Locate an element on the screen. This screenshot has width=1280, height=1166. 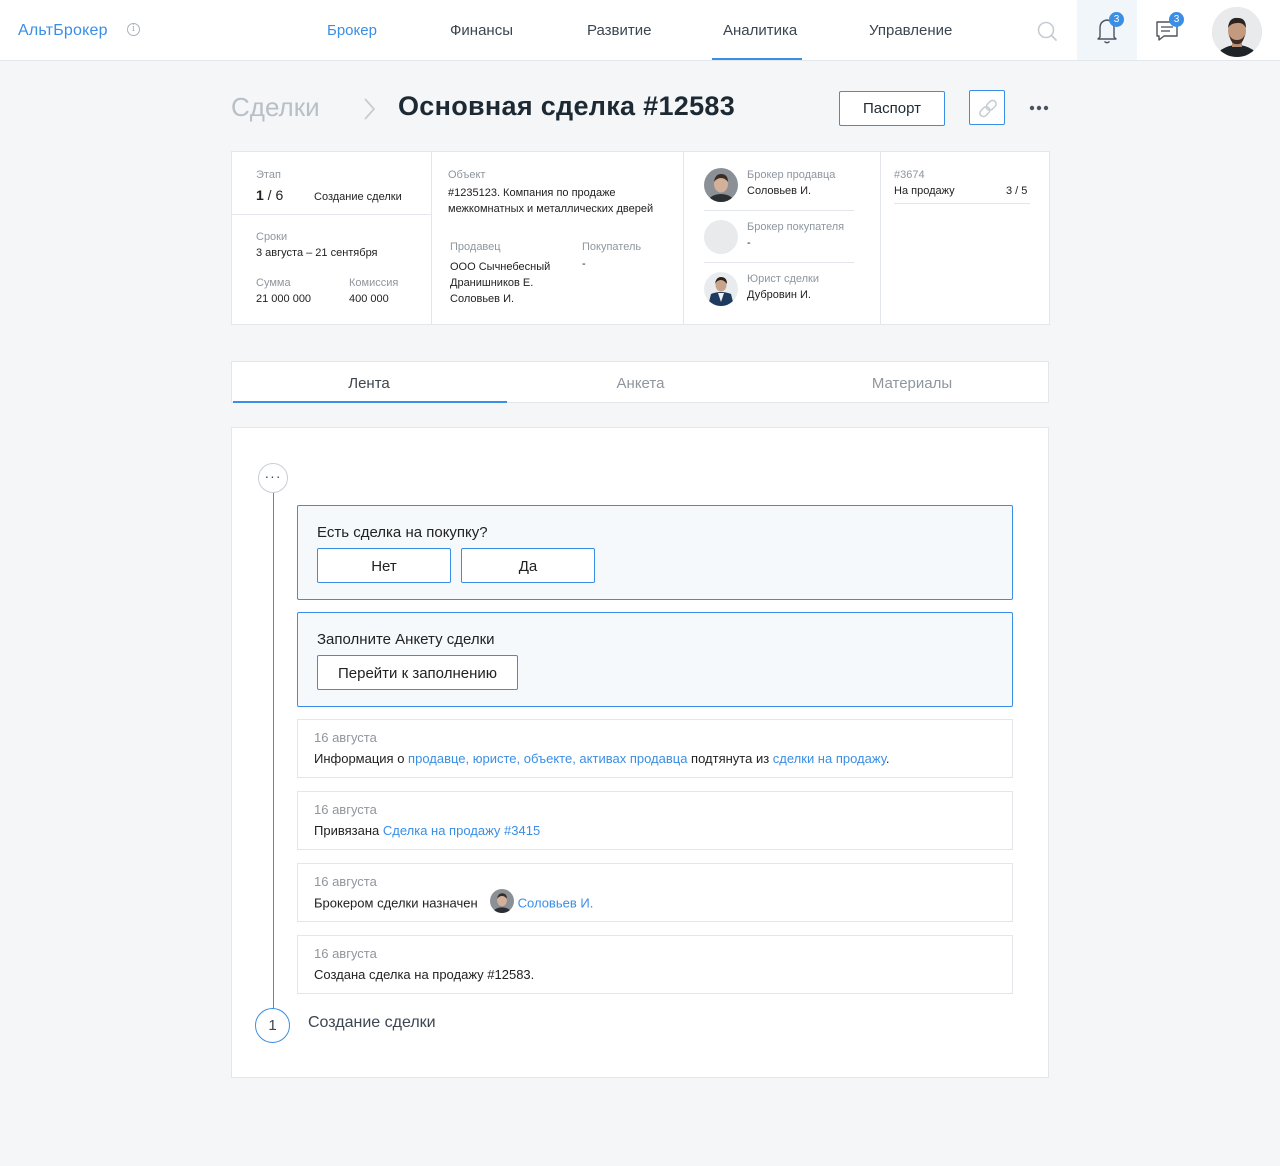
breadcrumb-deals: Сделки is located at coordinates (275, 107).